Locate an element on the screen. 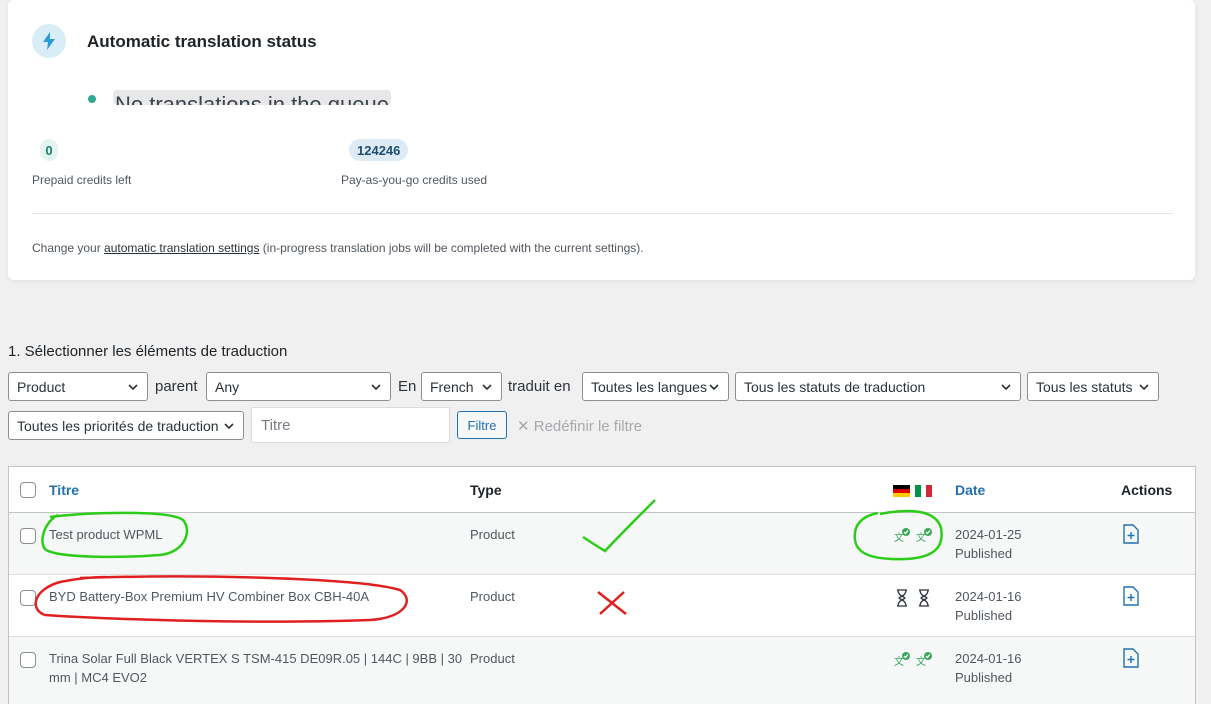 Image resolution: width=1211 pixels, height=704 pixels. close-icon: ✕ is located at coordinates (523, 426).